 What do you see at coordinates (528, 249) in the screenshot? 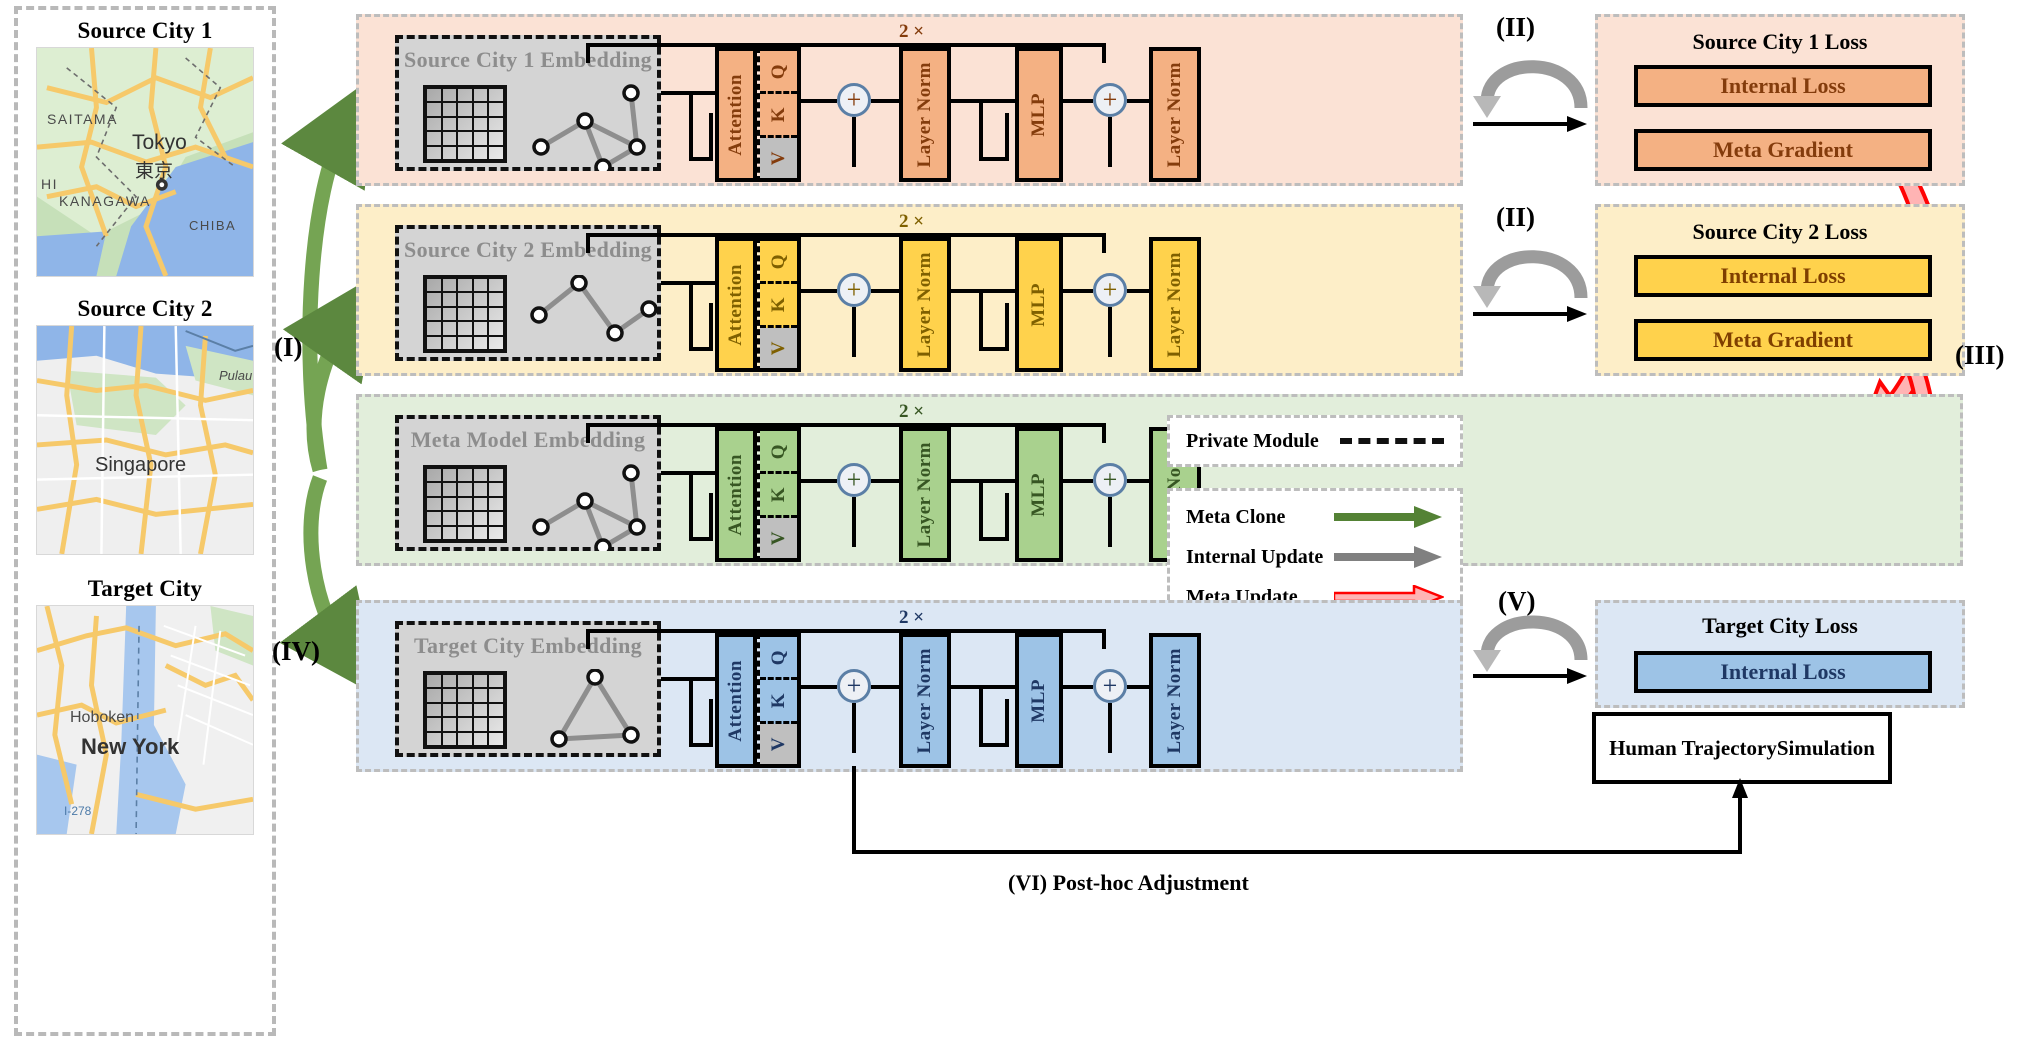
I see `embedding-title: Source City 2 Embedding` at bounding box center [528, 249].